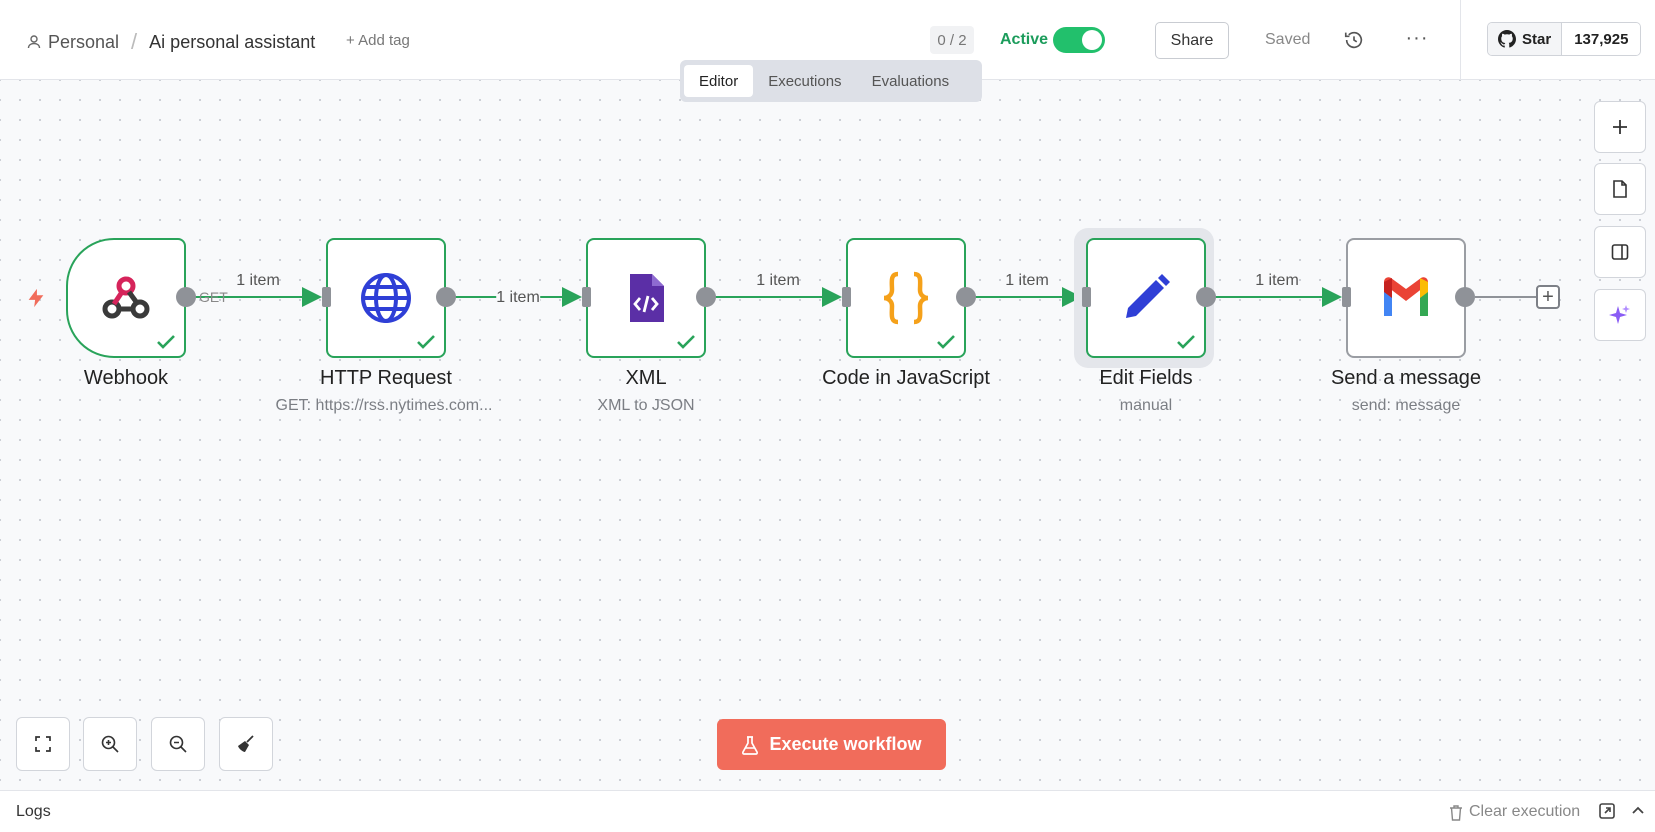 The height and width of the screenshot is (832, 1655). I want to click on node-webhook, so click(126, 298).